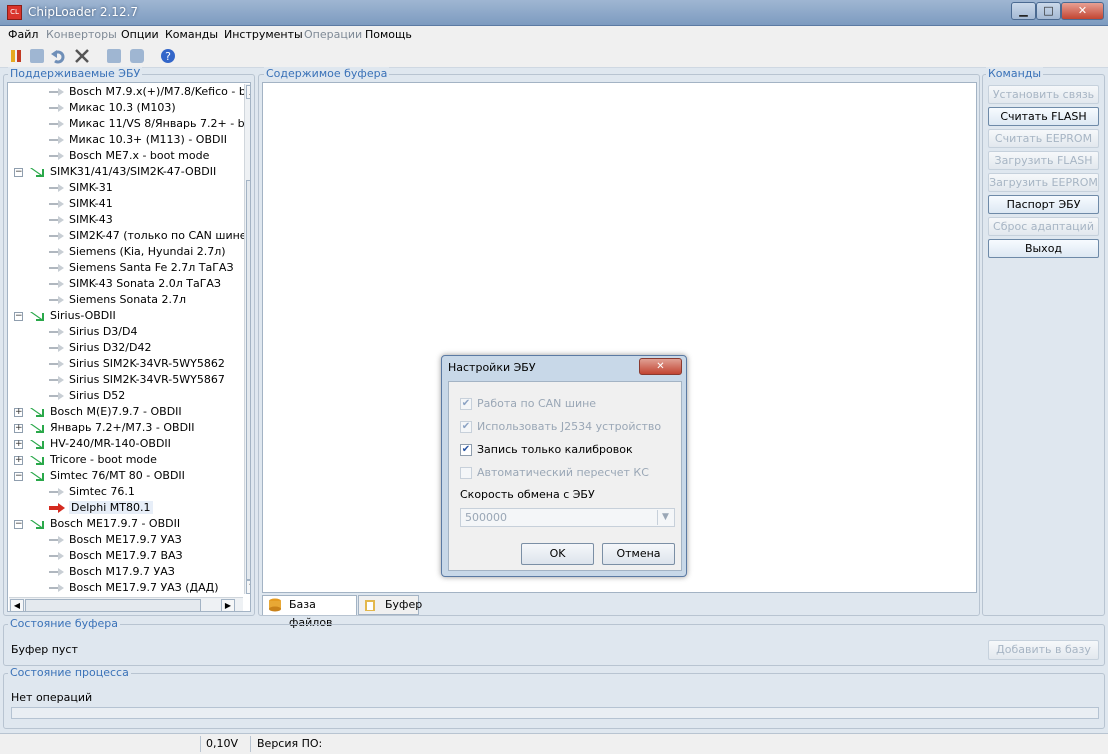 Image resolution: width=1108 pixels, height=754 pixels. Describe the element at coordinates (250, 744) in the screenshot. I see `status-separator` at that location.